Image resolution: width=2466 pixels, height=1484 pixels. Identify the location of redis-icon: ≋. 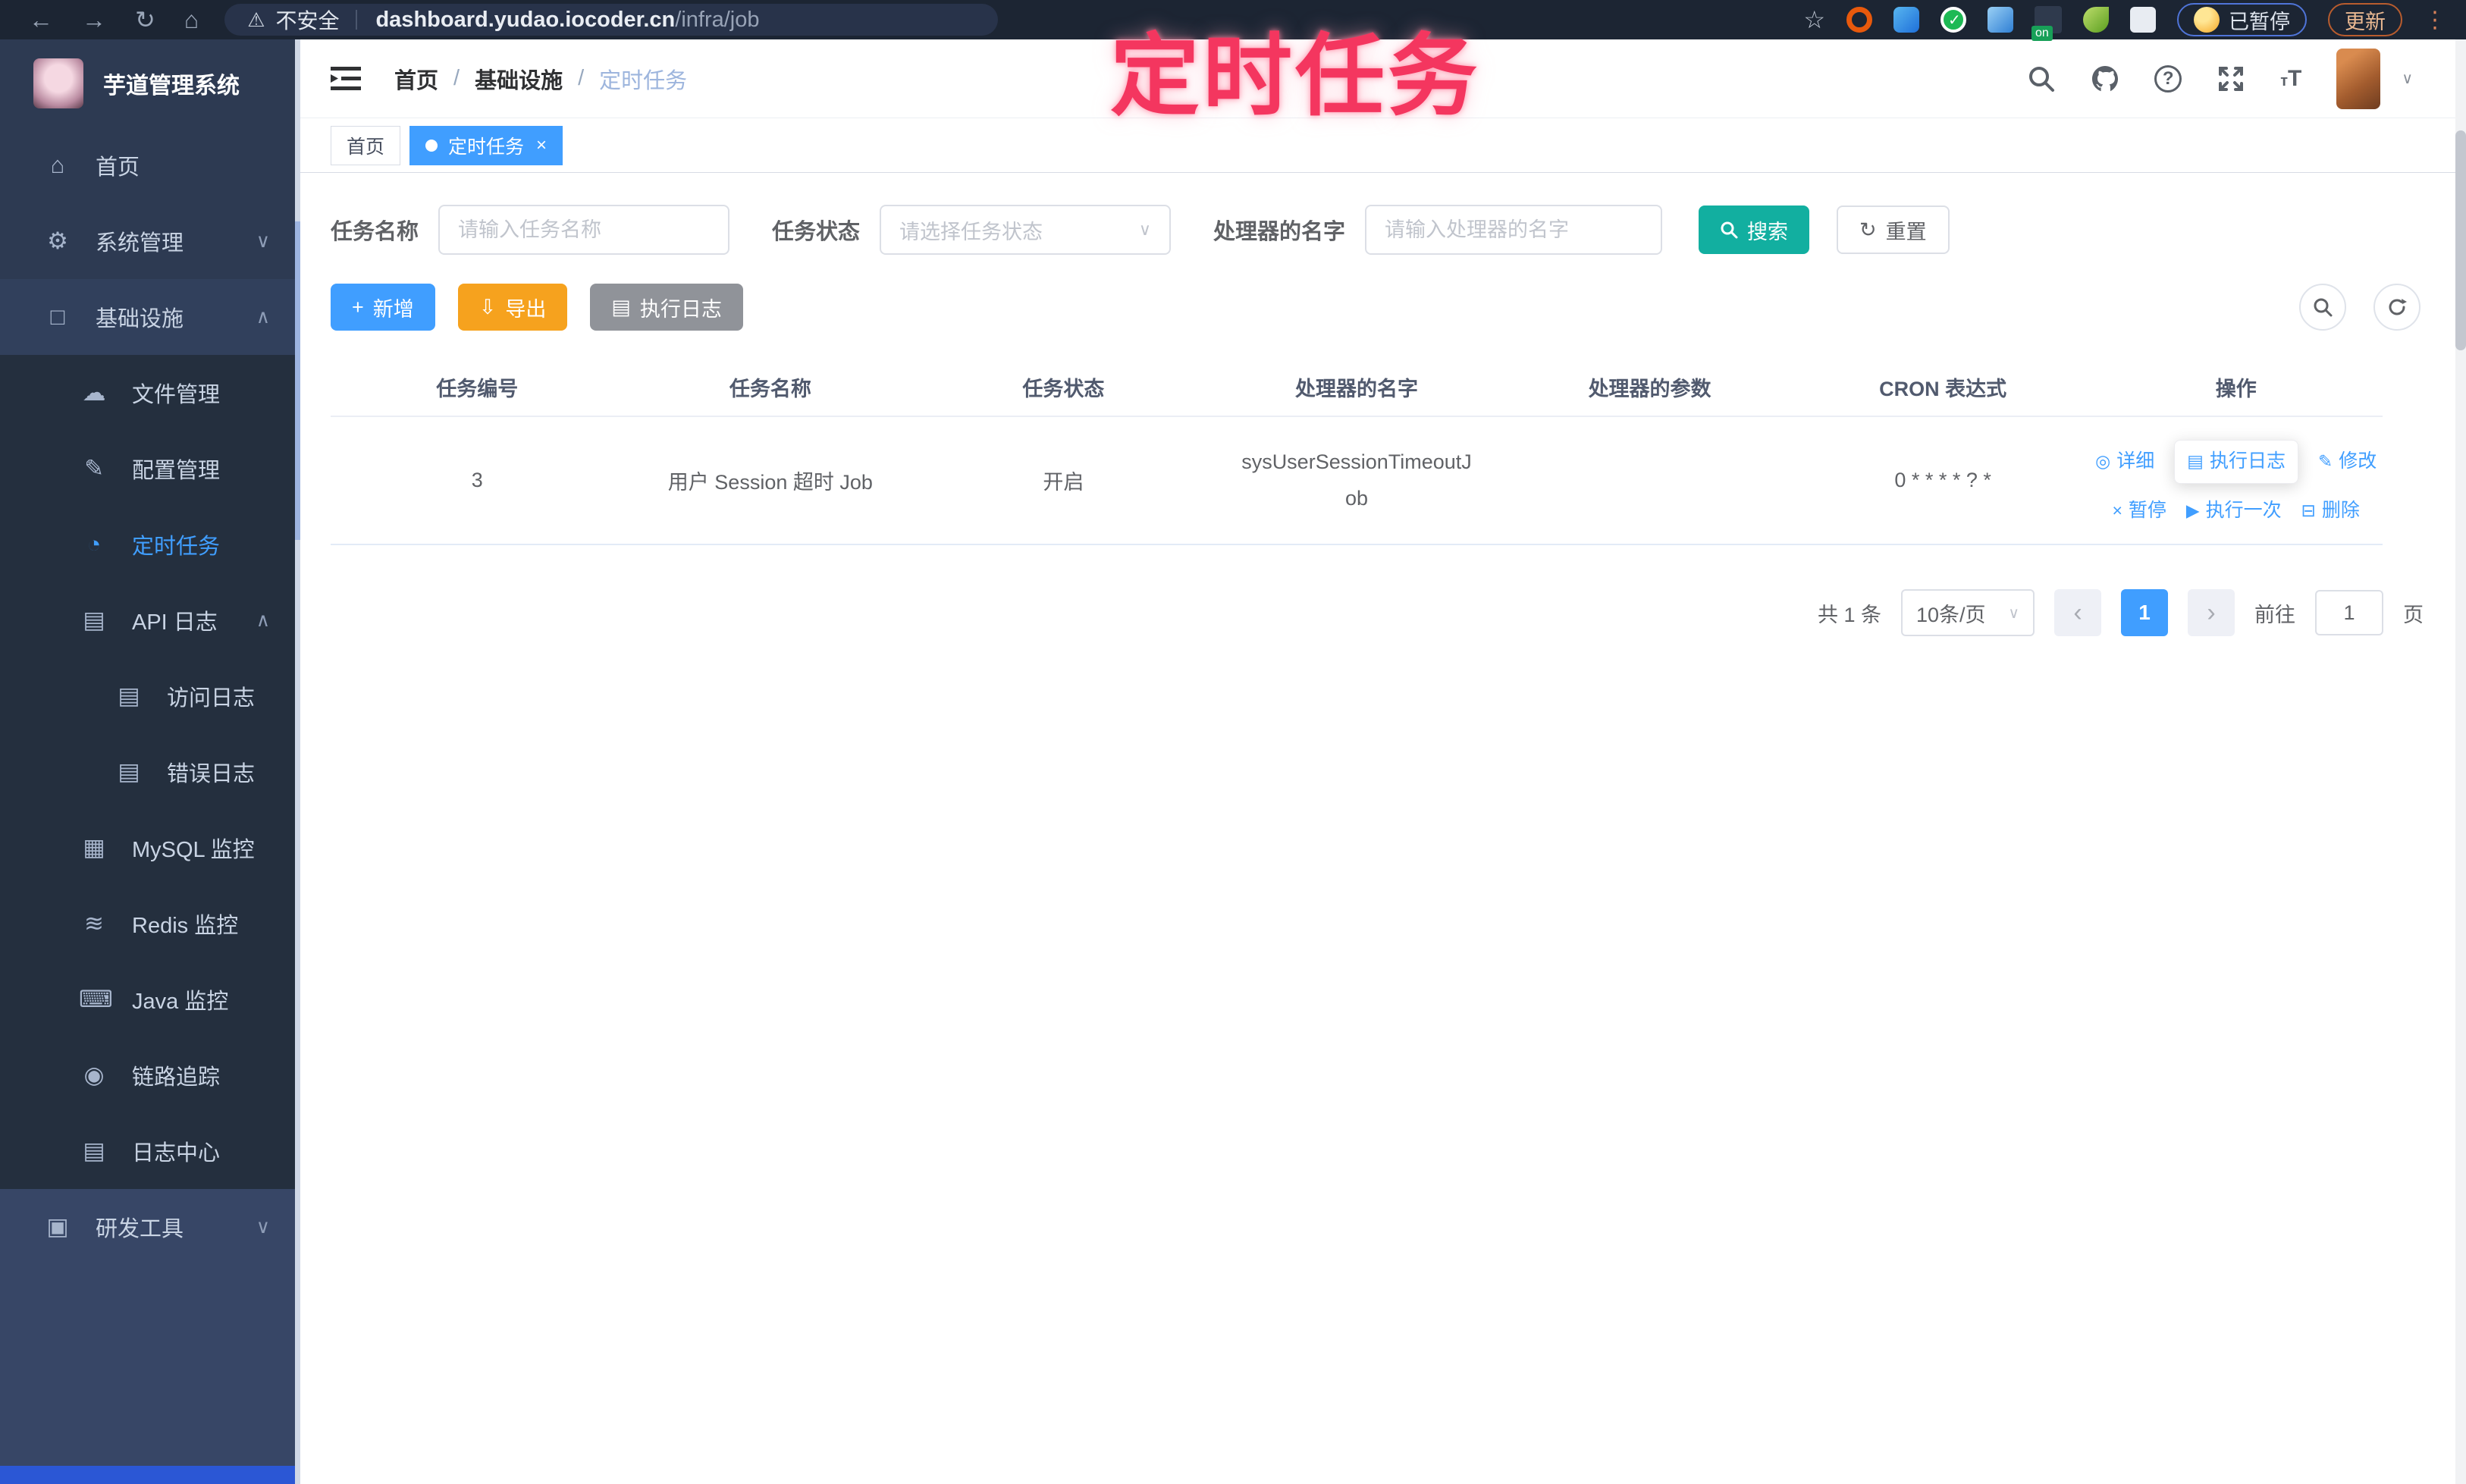
(94, 924).